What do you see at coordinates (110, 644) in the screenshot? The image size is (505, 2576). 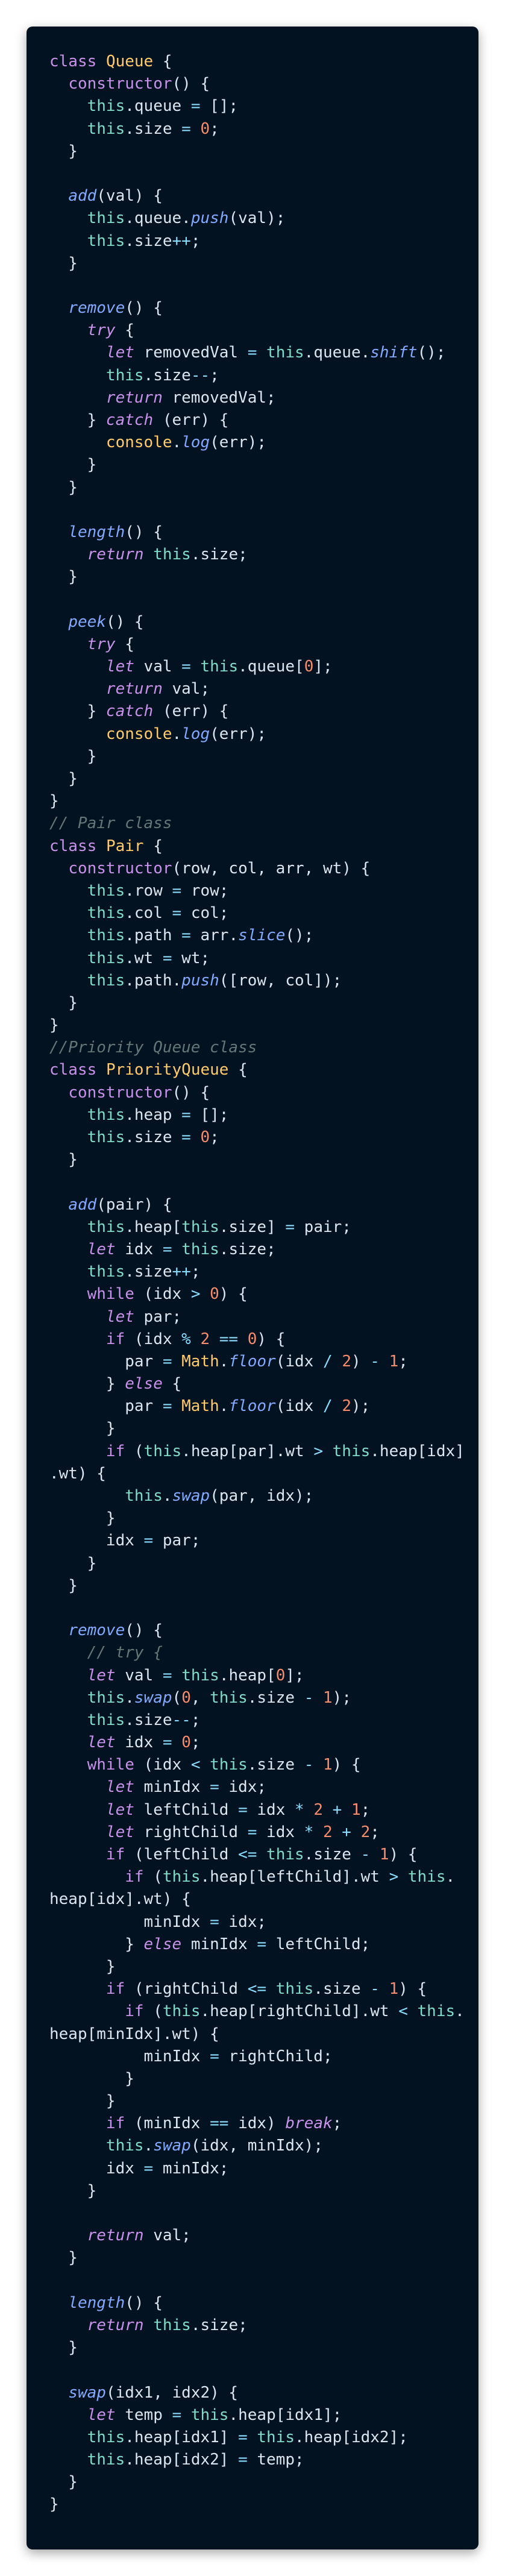 I see `code-line: try {` at bounding box center [110, 644].